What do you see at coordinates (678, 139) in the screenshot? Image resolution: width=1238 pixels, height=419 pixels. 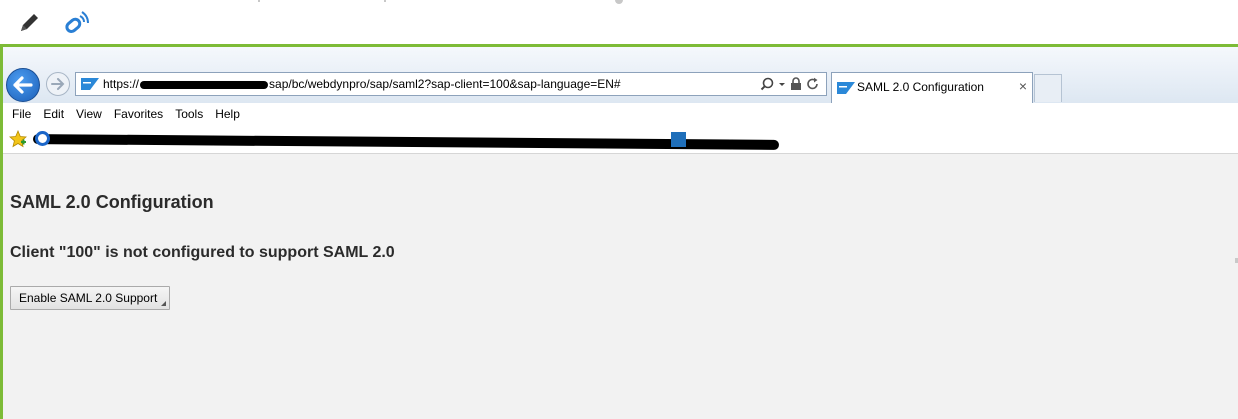 I see `suggested-sites-icon` at bounding box center [678, 139].